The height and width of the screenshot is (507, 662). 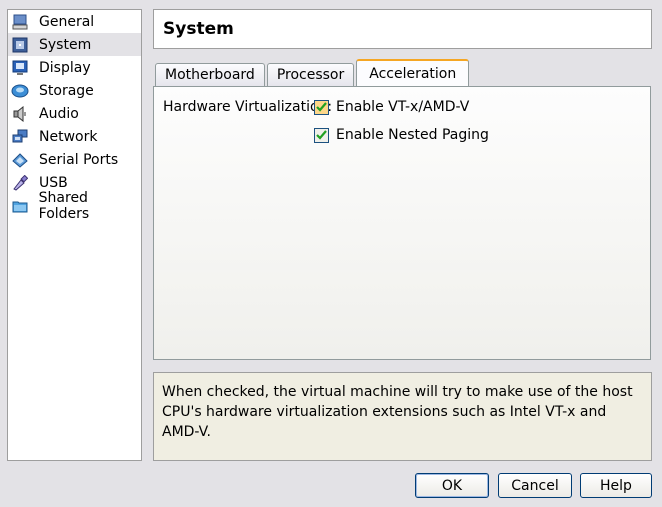 What do you see at coordinates (79, 159) in the screenshot?
I see `sidebar-item-label: Serial Ports` at bounding box center [79, 159].